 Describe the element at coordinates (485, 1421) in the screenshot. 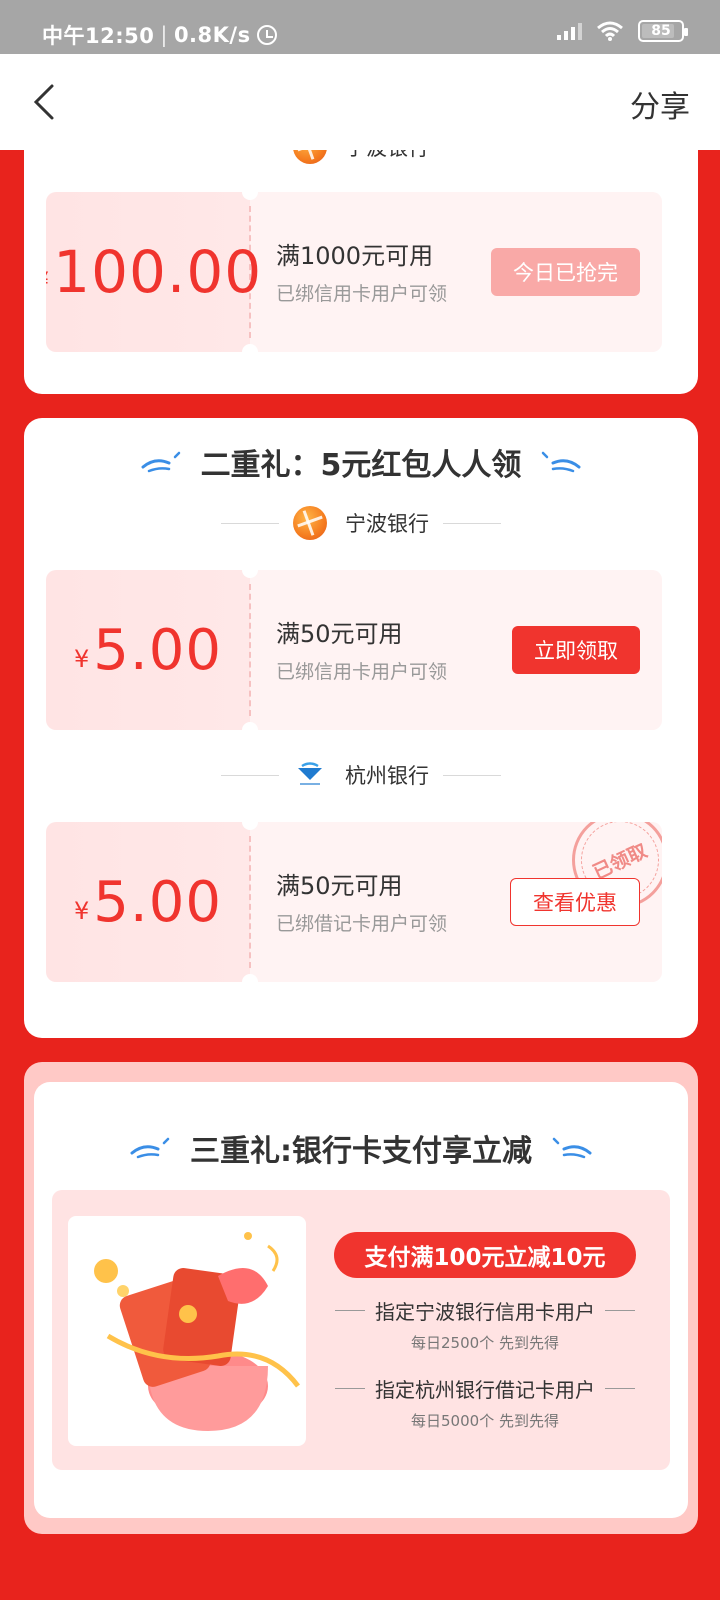

I see `offer-note: 每日5000个 先到先得` at that location.